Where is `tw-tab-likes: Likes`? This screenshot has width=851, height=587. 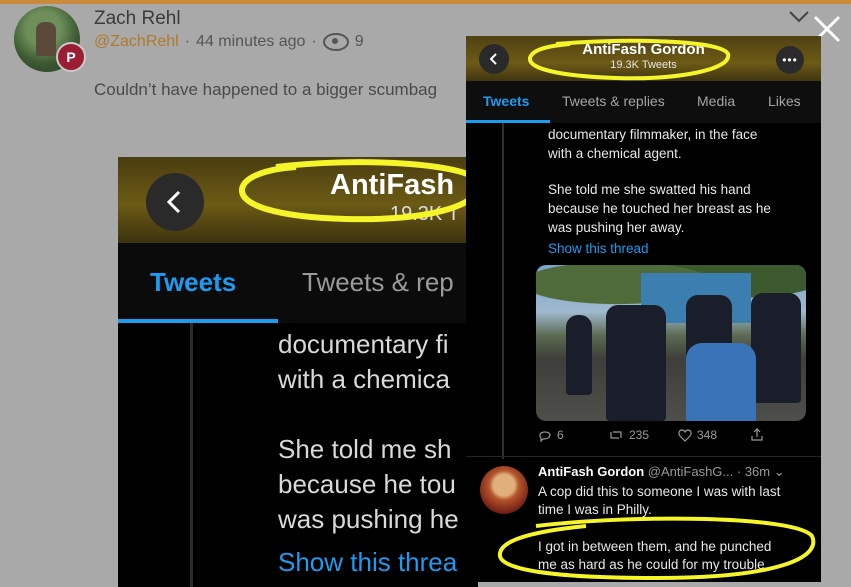
tw-tab-likes: Likes is located at coordinates (784, 101).